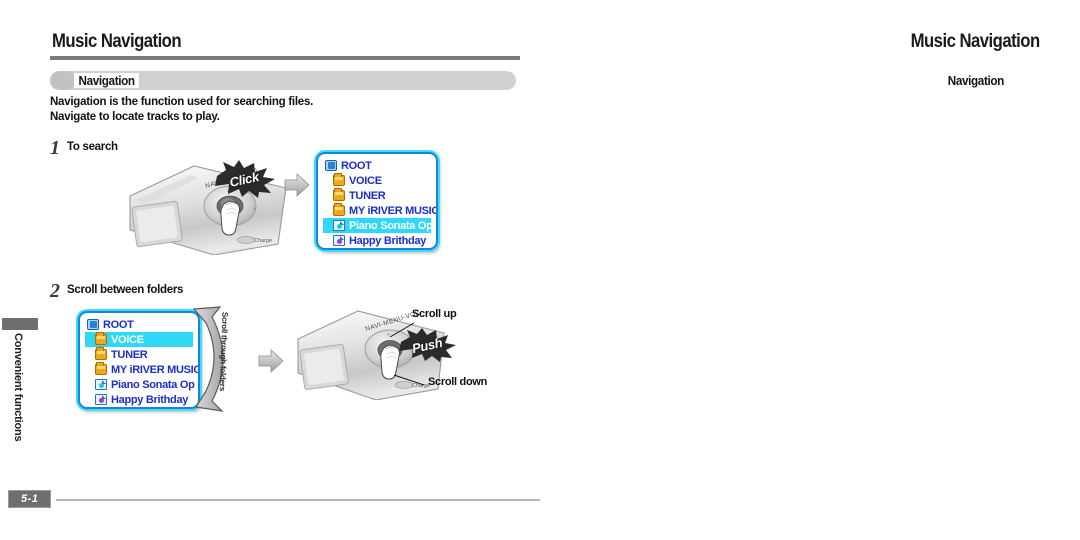 The height and width of the screenshot is (540, 1080). I want to click on step-2-label: Scroll between folders, so click(125, 290).